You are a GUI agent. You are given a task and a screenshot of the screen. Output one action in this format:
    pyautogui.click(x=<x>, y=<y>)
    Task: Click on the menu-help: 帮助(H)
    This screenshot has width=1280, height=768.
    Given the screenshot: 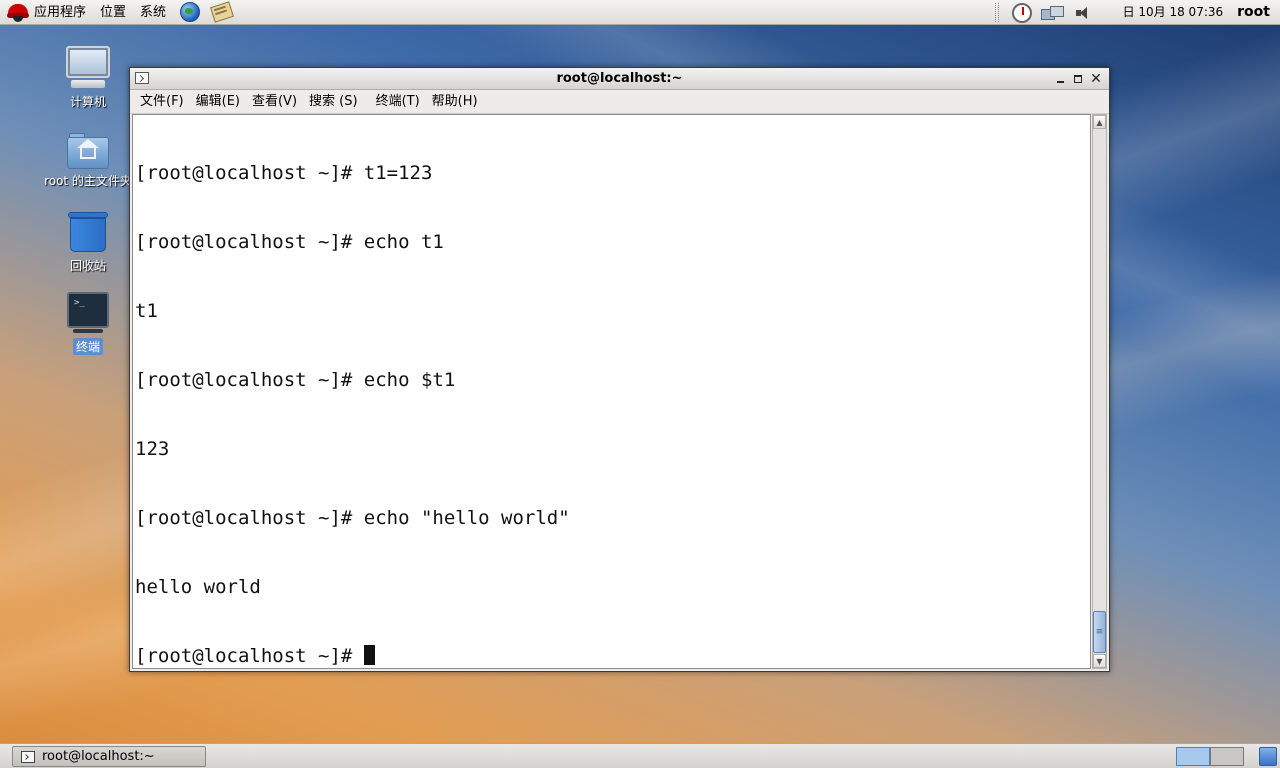 What is the action you would take?
    pyautogui.click(x=455, y=102)
    